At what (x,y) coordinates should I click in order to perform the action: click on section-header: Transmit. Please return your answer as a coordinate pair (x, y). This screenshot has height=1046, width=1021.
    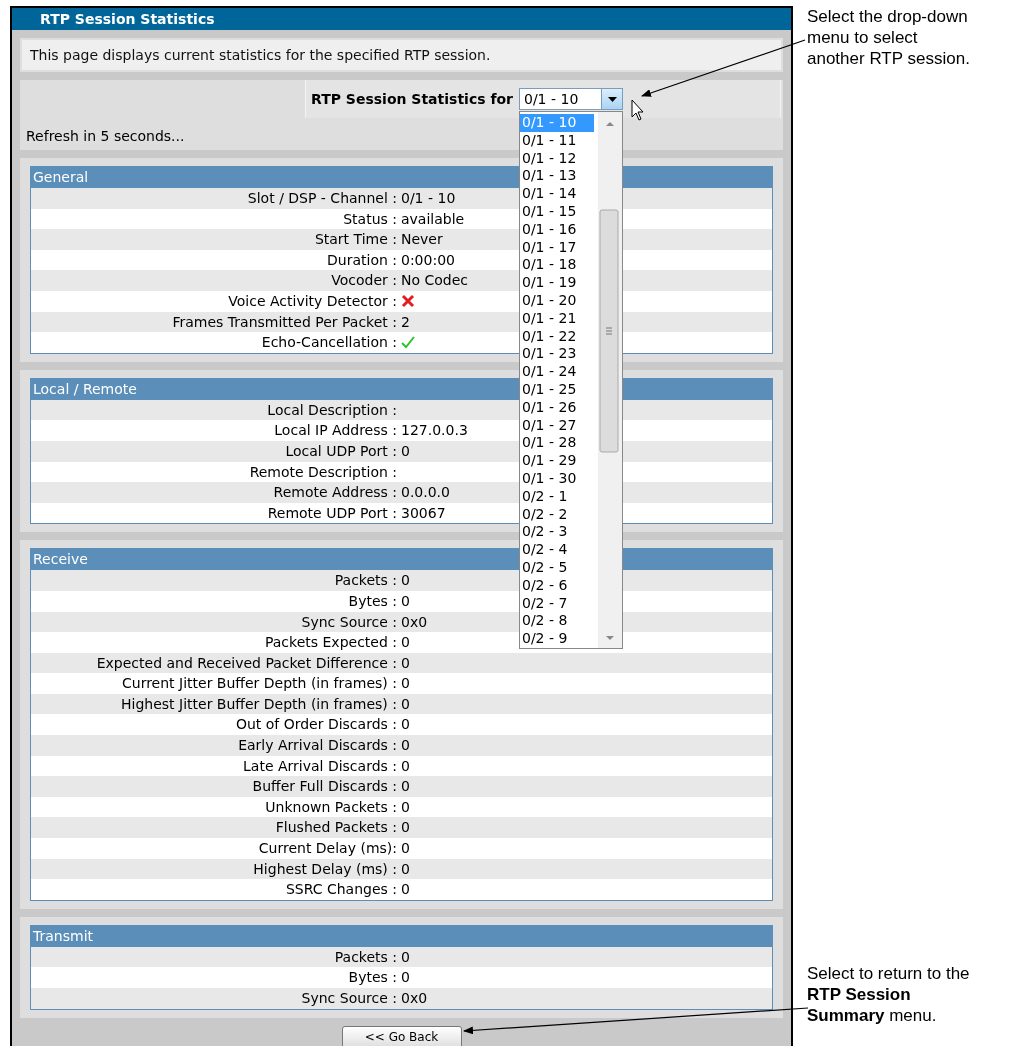
    Looking at the image, I should click on (401, 936).